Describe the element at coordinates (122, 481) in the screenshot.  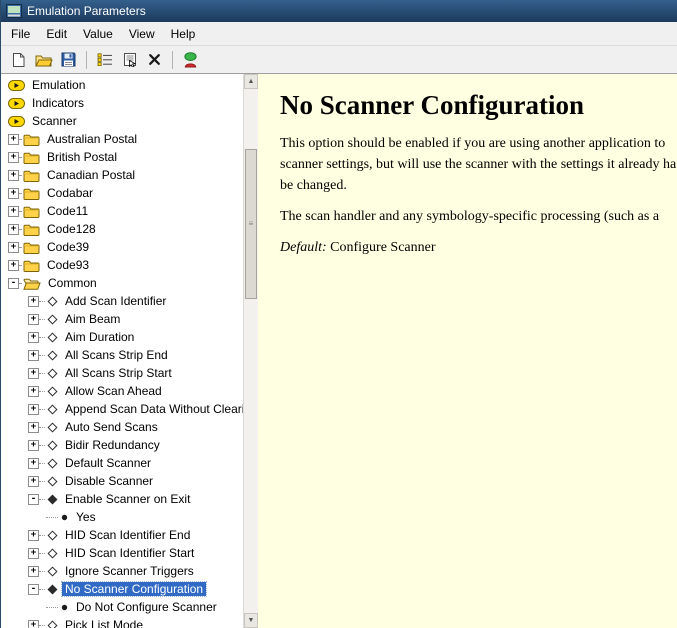
I see `tree-item-disable-scanner: + Disable Scanner` at that location.